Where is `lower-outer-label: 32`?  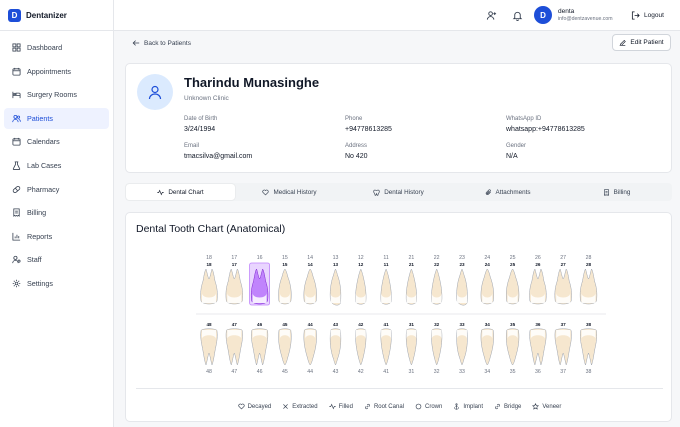 lower-outer-label: 32 is located at coordinates (437, 372).